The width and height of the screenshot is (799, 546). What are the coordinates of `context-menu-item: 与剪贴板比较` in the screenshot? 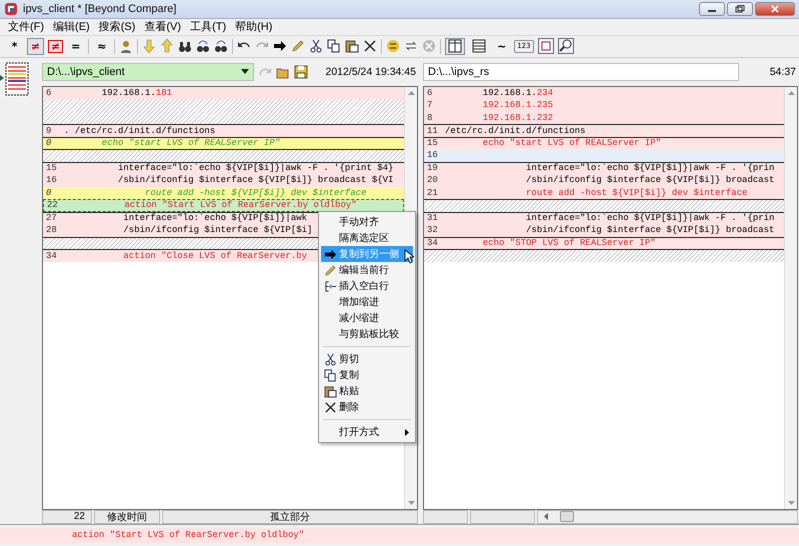 It's located at (367, 334).